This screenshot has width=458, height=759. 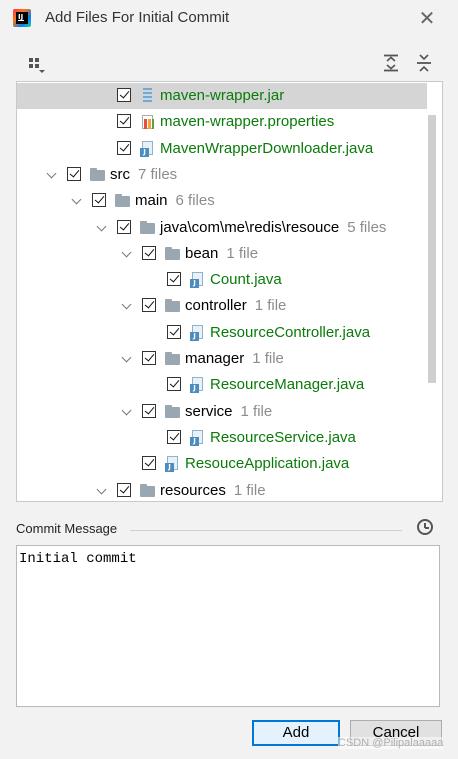 I want to click on close-button: ✕, so click(x=427, y=18).